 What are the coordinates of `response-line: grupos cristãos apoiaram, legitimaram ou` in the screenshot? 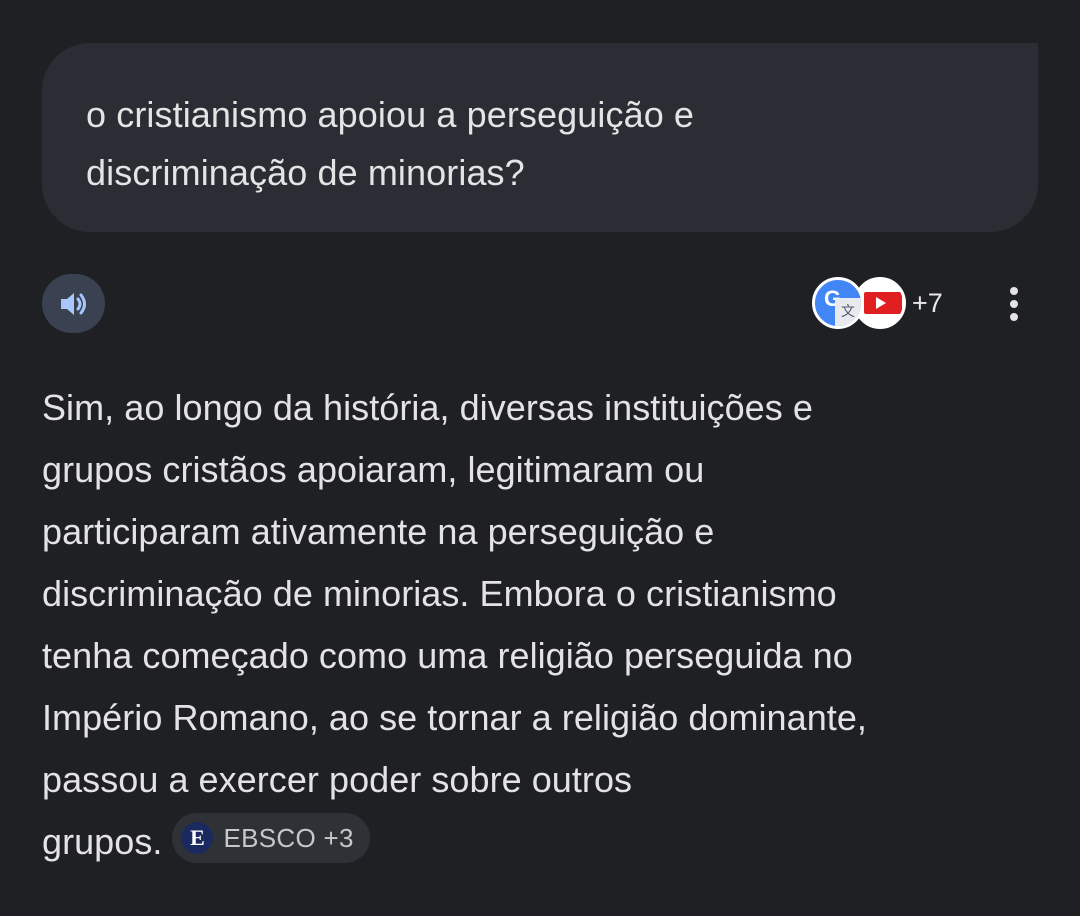 It's located at (373, 469).